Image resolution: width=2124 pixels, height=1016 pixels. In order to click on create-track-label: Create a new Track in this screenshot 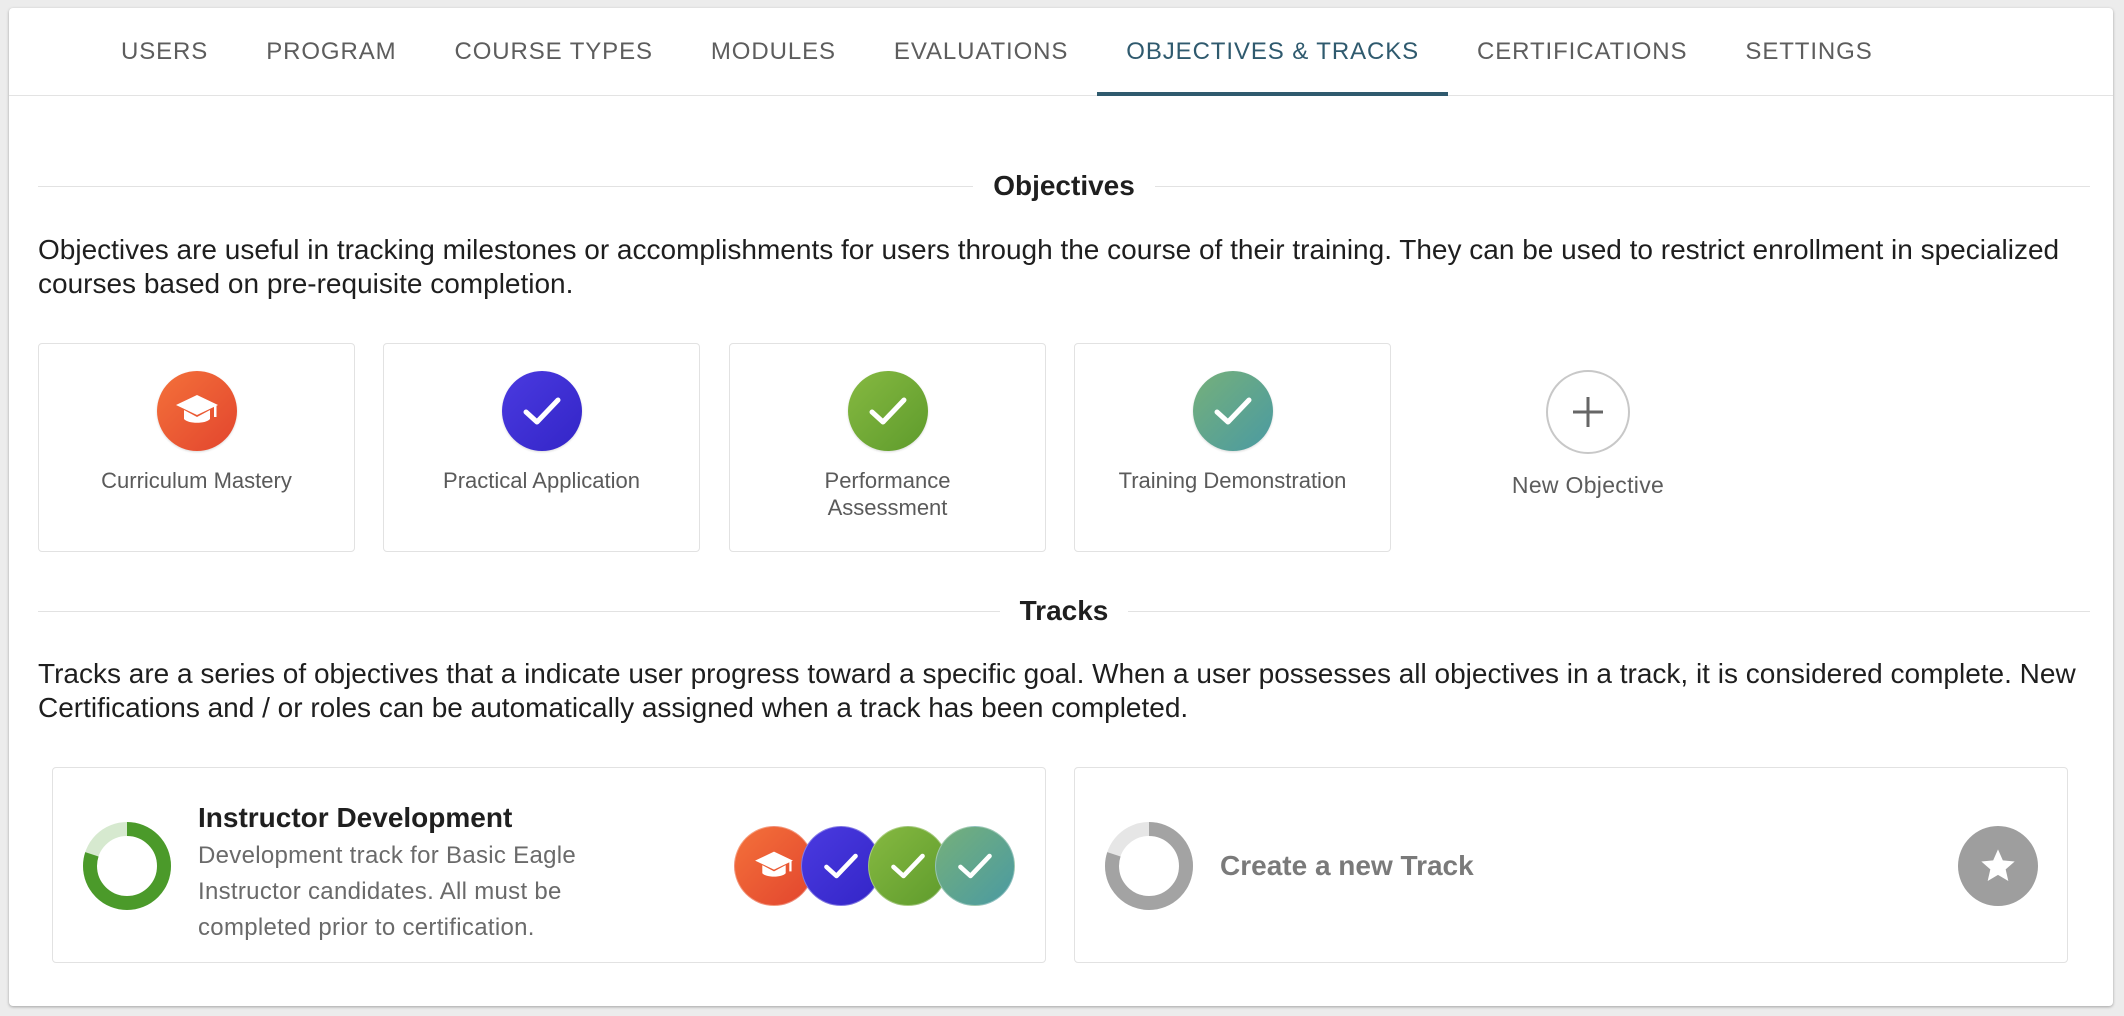, I will do `click(1347, 865)`.